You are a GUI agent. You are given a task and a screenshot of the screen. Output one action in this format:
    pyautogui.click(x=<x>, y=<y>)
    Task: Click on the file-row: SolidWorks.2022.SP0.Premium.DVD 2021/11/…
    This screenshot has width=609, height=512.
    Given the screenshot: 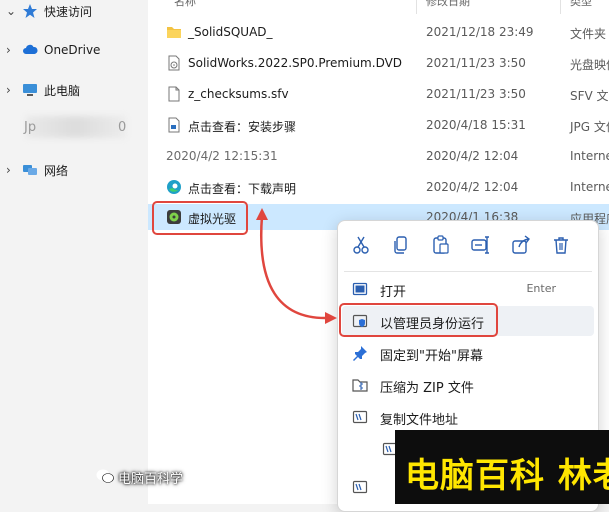 What is the action you would take?
    pyautogui.click(x=378, y=63)
    